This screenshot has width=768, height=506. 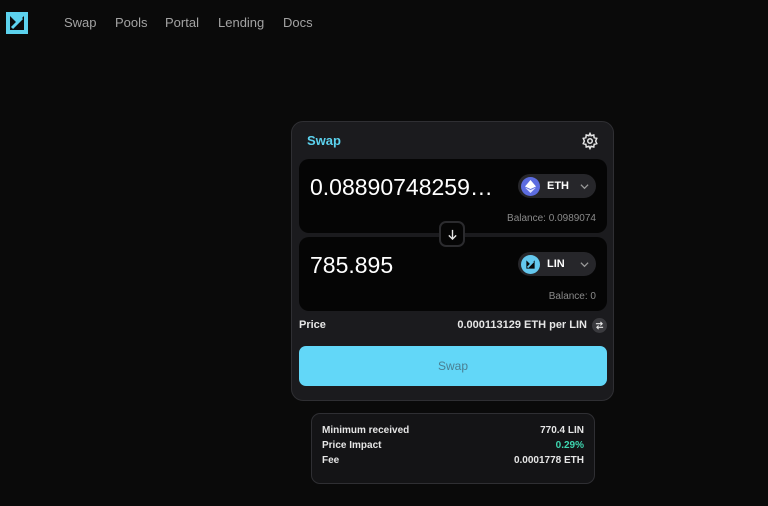 I want to click on price-value: 0.000113129 ETH per LIN, so click(x=522, y=325).